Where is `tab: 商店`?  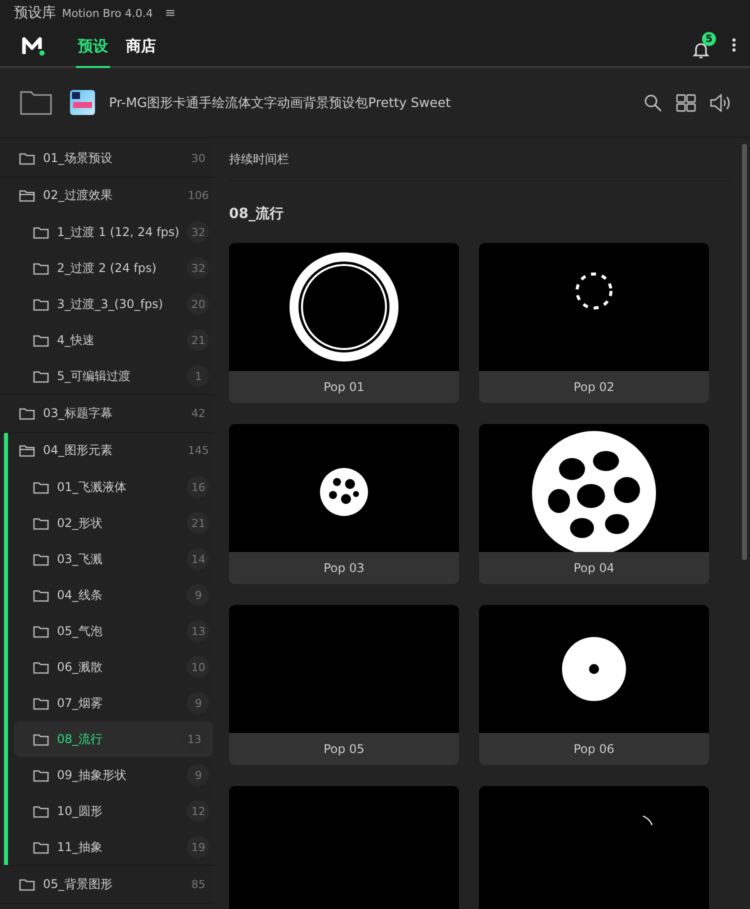 tab: 商店 is located at coordinates (141, 47).